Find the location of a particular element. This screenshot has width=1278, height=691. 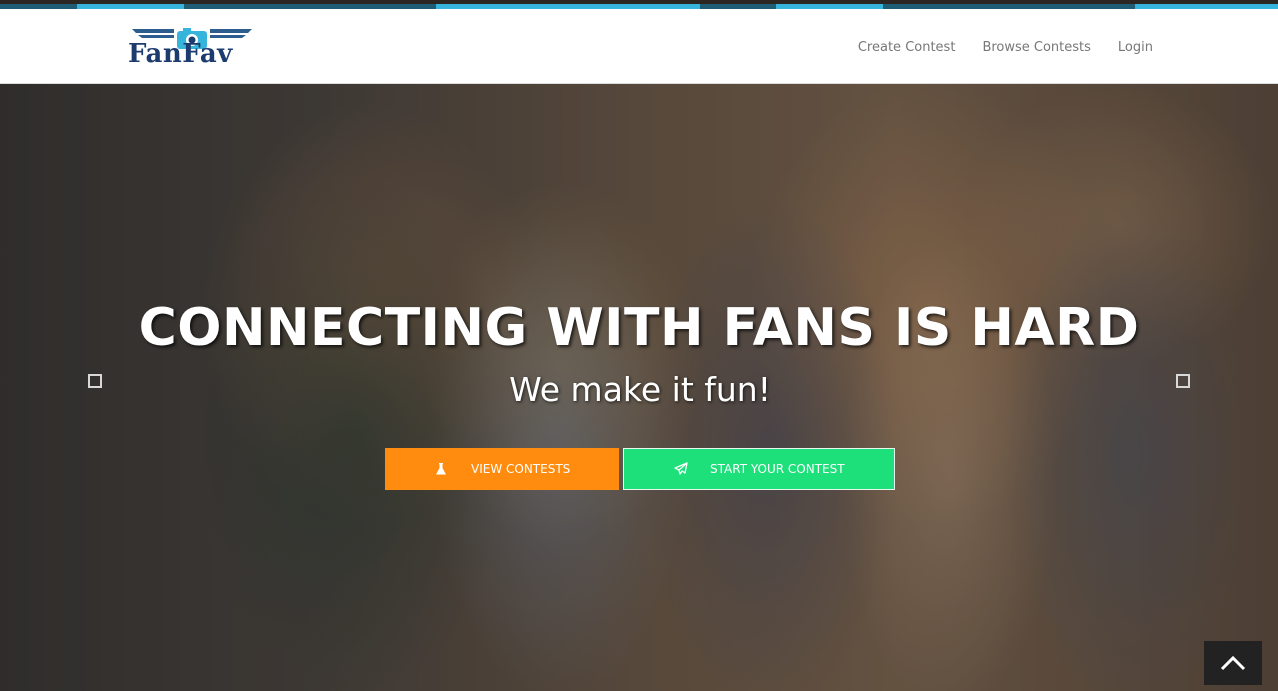

logo-text: FanFav is located at coordinates (180, 54).